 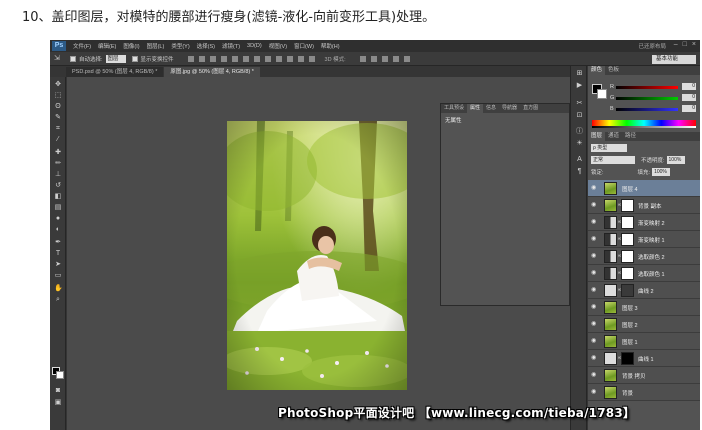 What do you see at coordinates (362, 58) in the screenshot?
I see `3d-rotate-icon` at bounding box center [362, 58].